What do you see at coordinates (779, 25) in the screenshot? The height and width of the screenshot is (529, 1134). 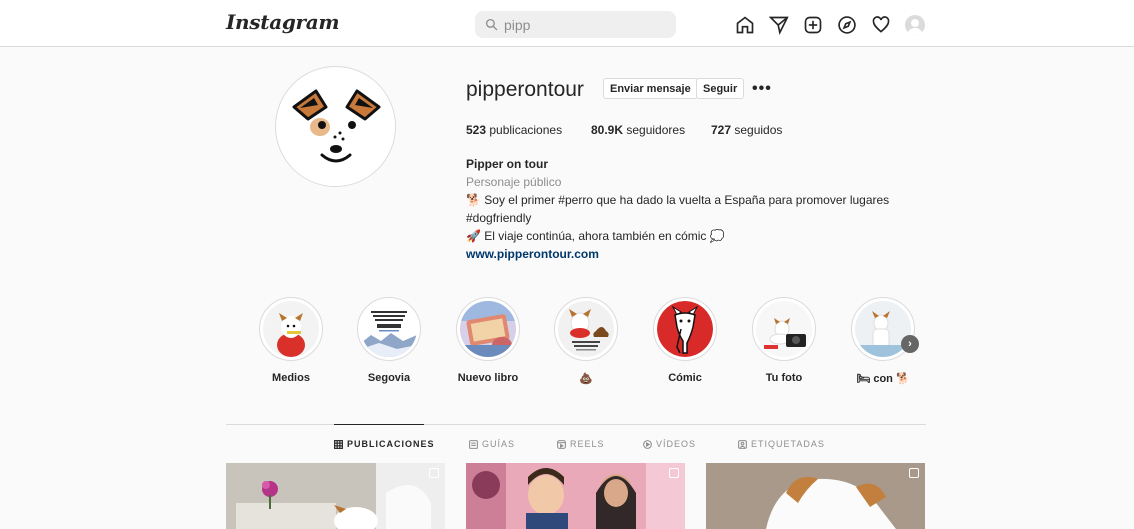 I see `direct-message-icon` at bounding box center [779, 25].